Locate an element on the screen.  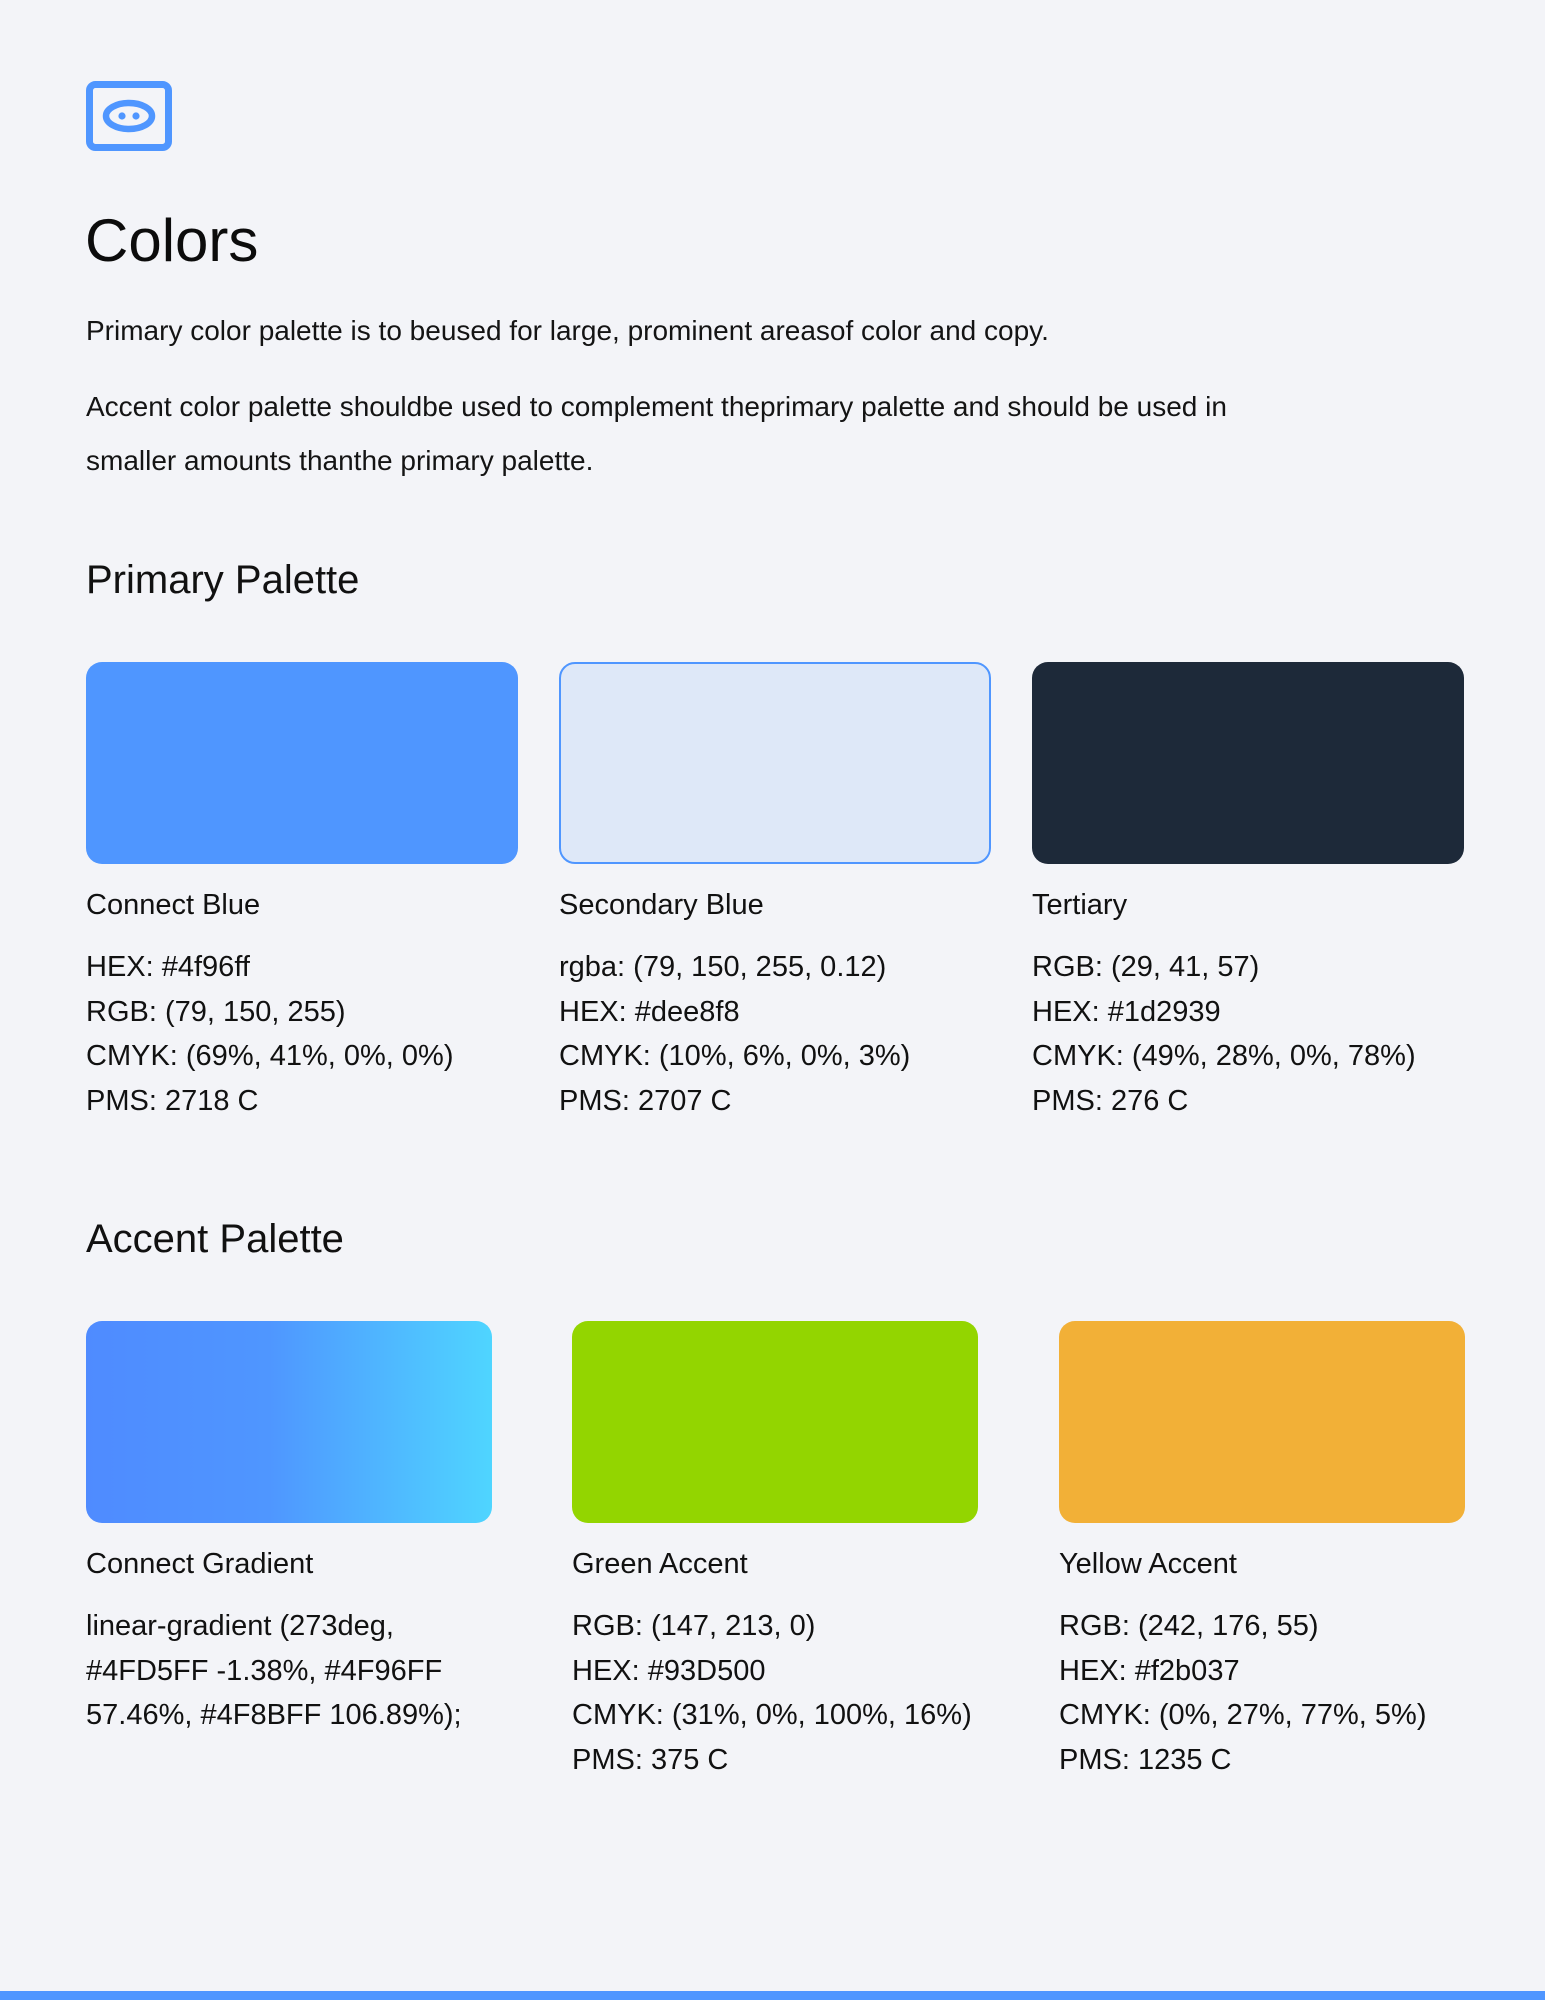
spec-line: HEX: #93D500 is located at coordinates (669, 1670).